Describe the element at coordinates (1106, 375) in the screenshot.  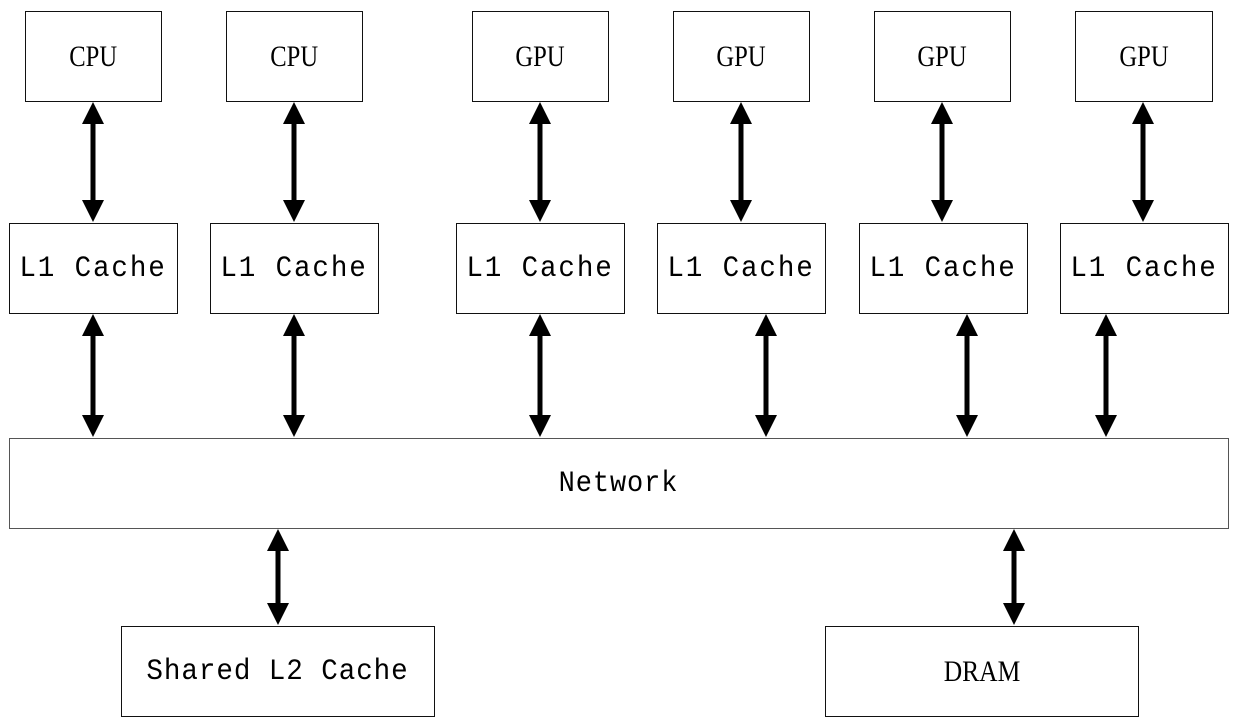
I see `bidirectional-arrow-l1-cache-6-to-network` at that location.